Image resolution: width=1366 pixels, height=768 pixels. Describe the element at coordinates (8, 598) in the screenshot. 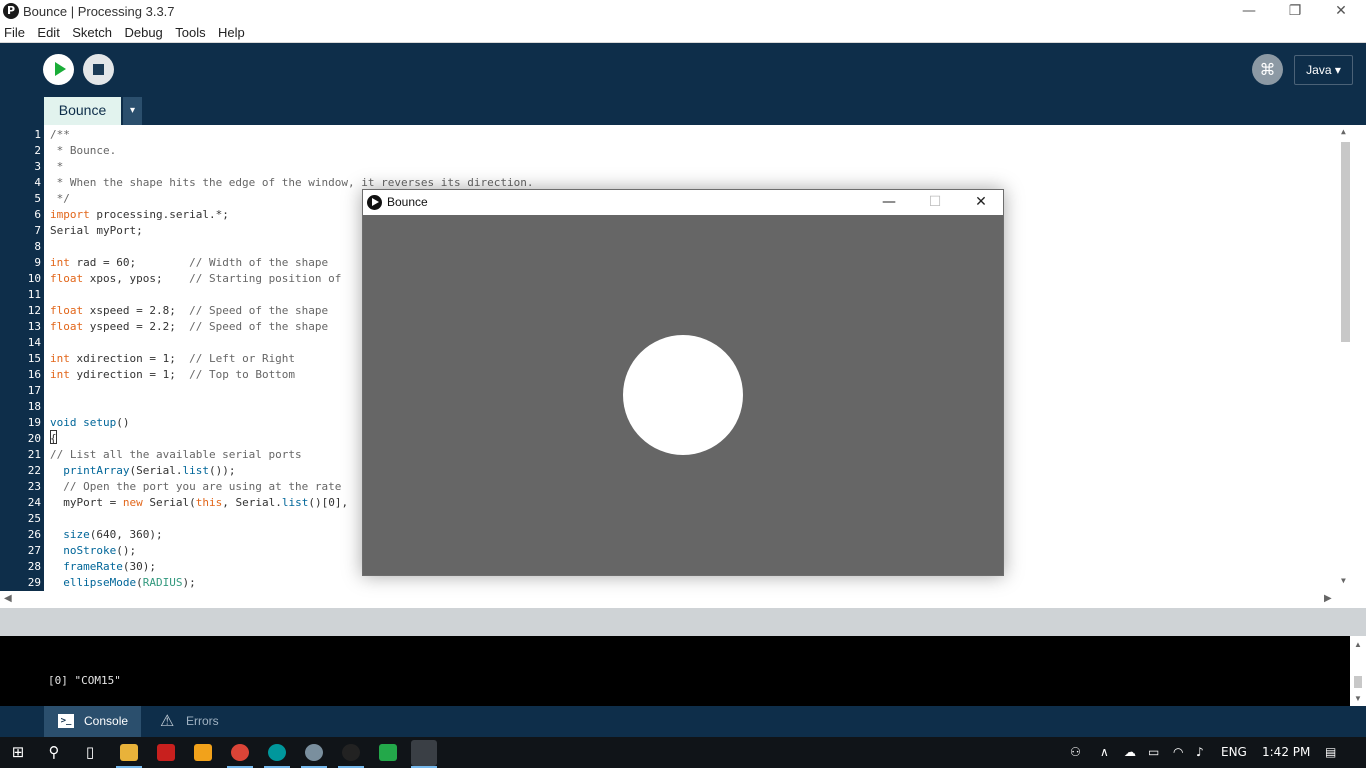

I see `scroll-left-icon: ◀` at that location.